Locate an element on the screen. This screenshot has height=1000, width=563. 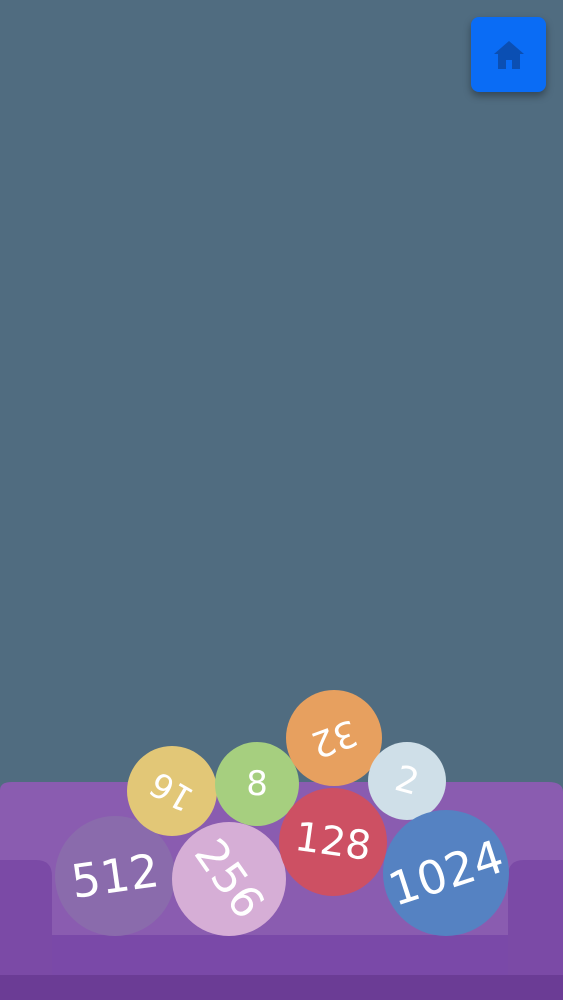
sofa-base is located at coordinates (281, 987).